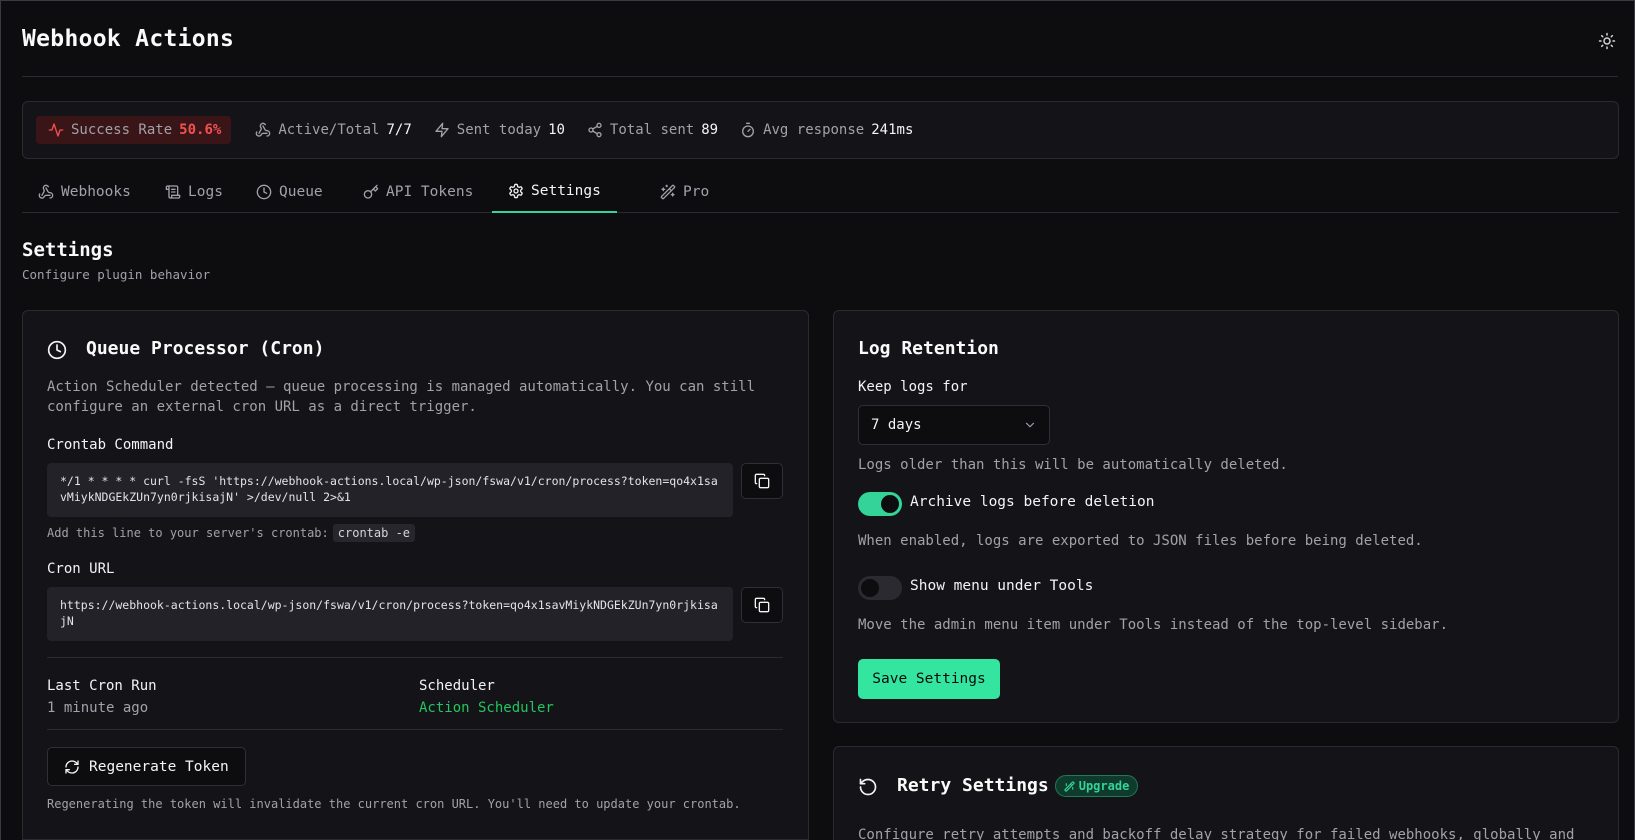 Image resolution: width=1635 pixels, height=840 pixels. I want to click on upgrade-badge-label: Upgrade, so click(1104, 786).